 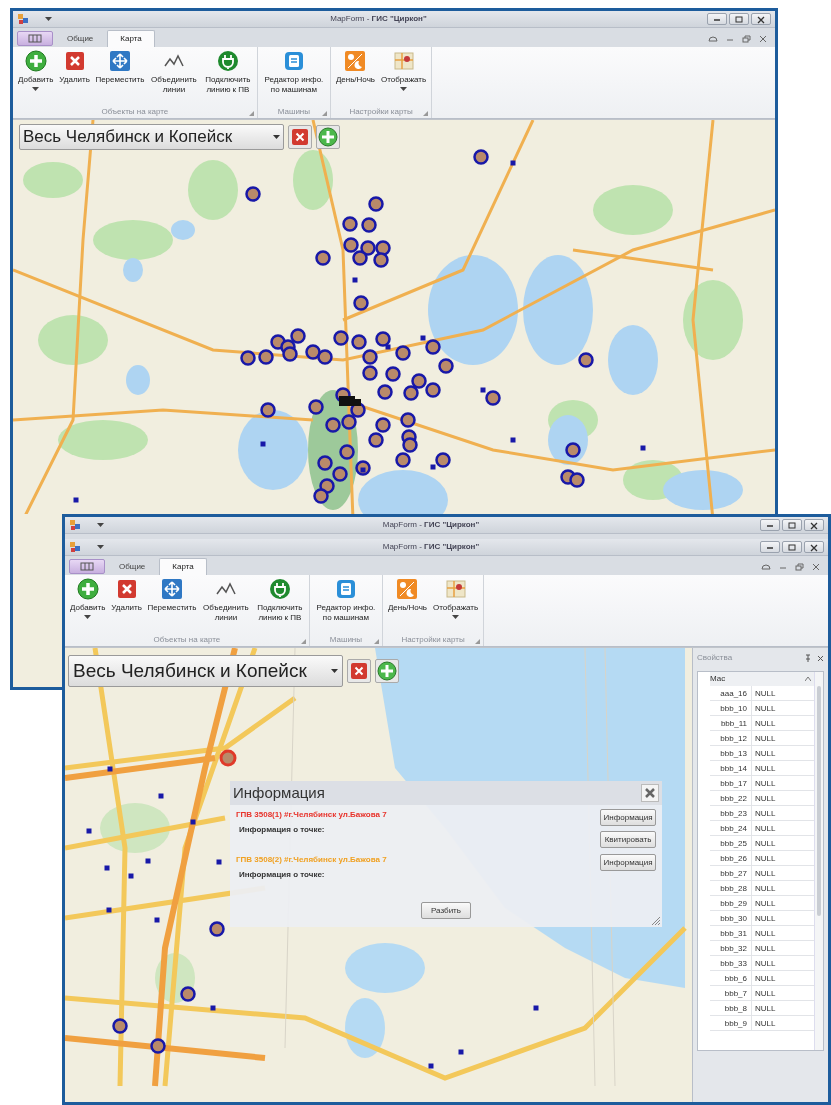 What do you see at coordinates (628, 839) in the screenshot?
I see `dialog-button: Квитировать` at bounding box center [628, 839].